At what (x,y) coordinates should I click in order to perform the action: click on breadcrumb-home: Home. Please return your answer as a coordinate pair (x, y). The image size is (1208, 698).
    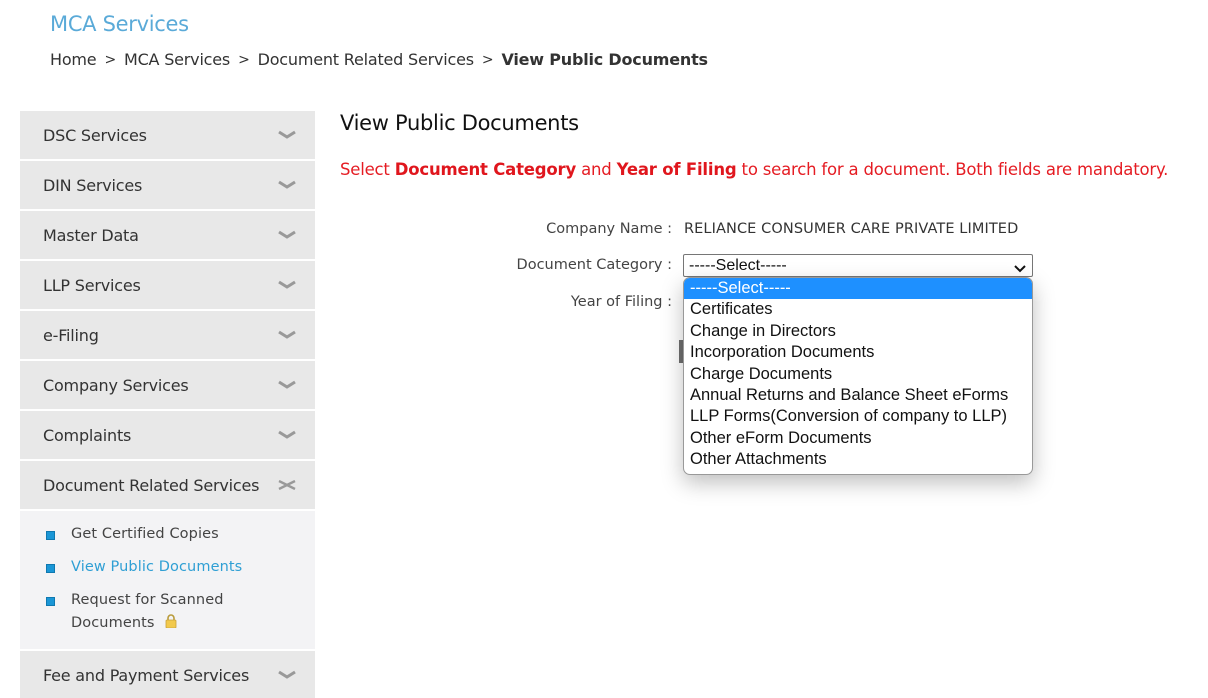
    Looking at the image, I should click on (73, 59).